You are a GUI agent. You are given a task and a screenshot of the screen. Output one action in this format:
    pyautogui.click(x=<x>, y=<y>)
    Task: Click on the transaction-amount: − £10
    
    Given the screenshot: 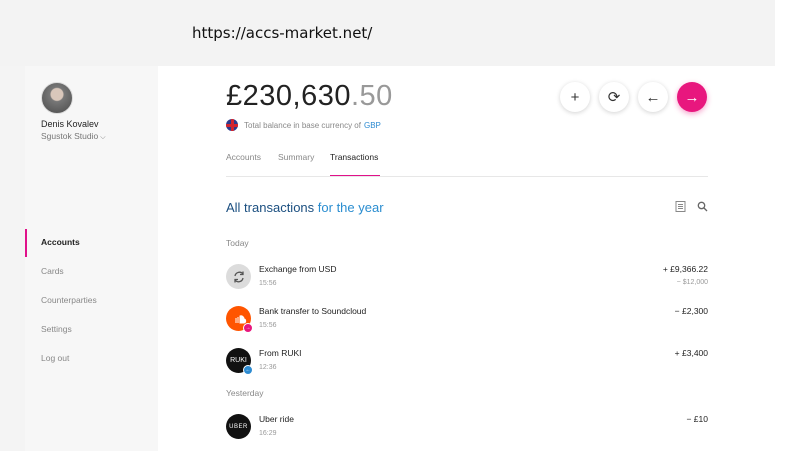 What is the action you would take?
    pyautogui.click(x=697, y=419)
    